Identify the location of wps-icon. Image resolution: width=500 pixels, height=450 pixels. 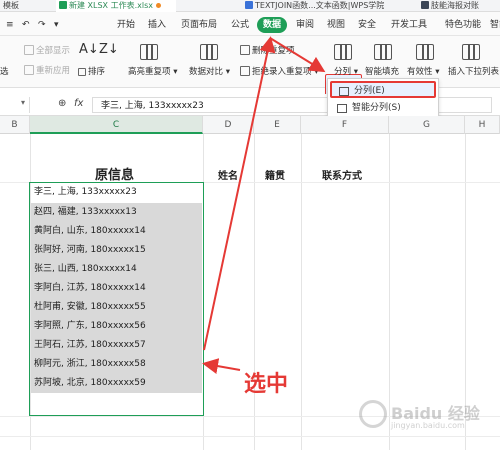
(249, 5).